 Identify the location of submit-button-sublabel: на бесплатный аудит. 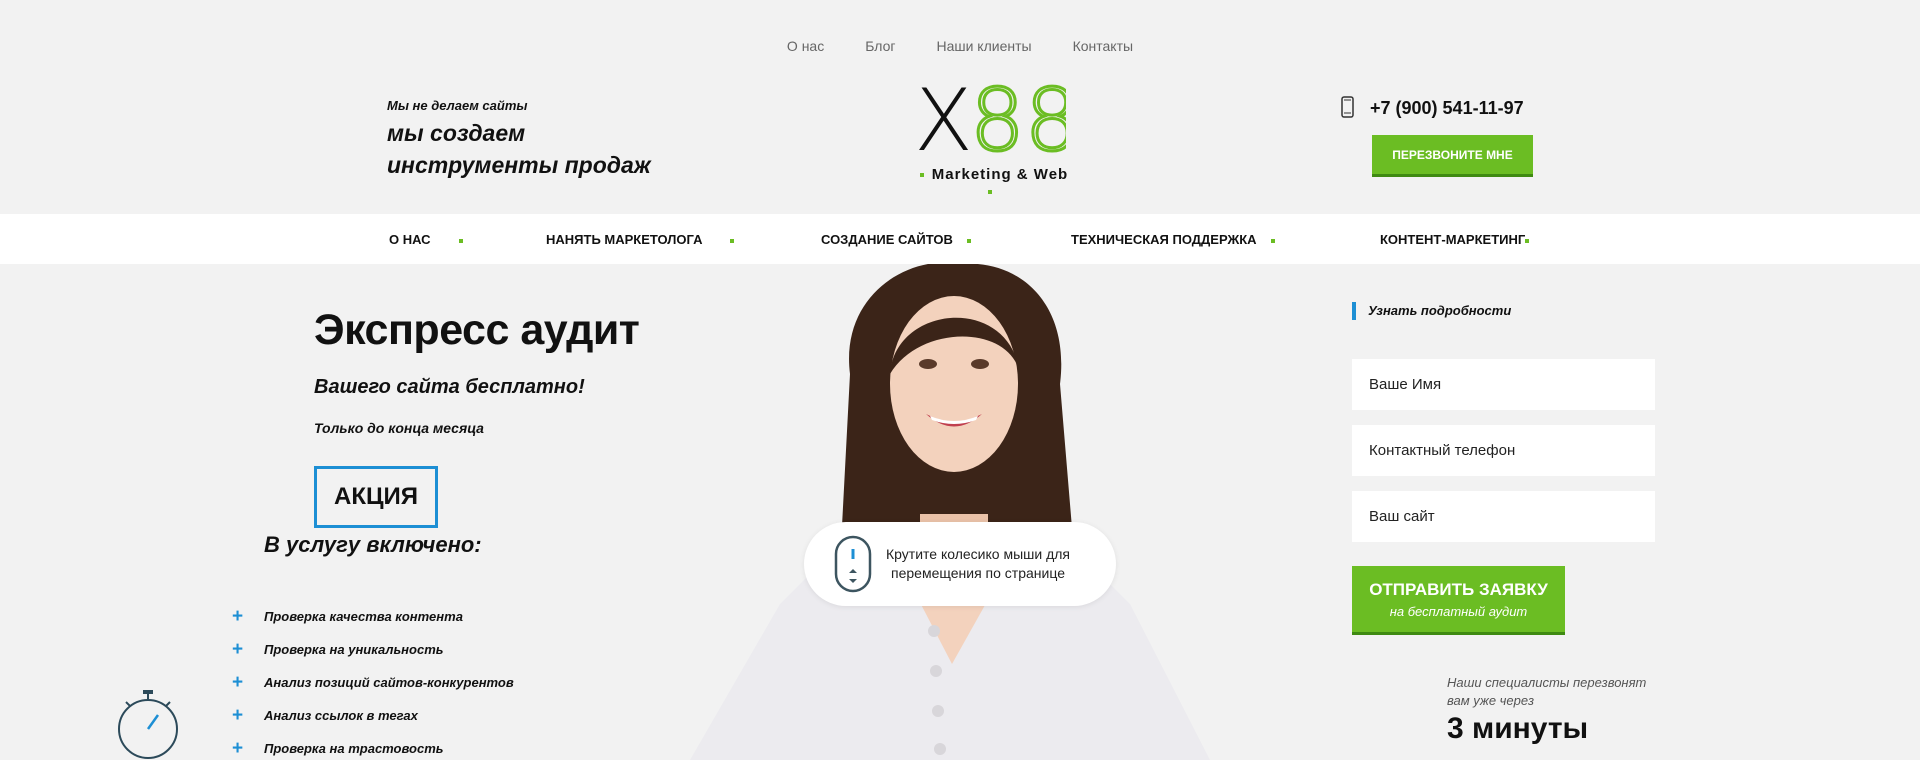
(1458, 611).